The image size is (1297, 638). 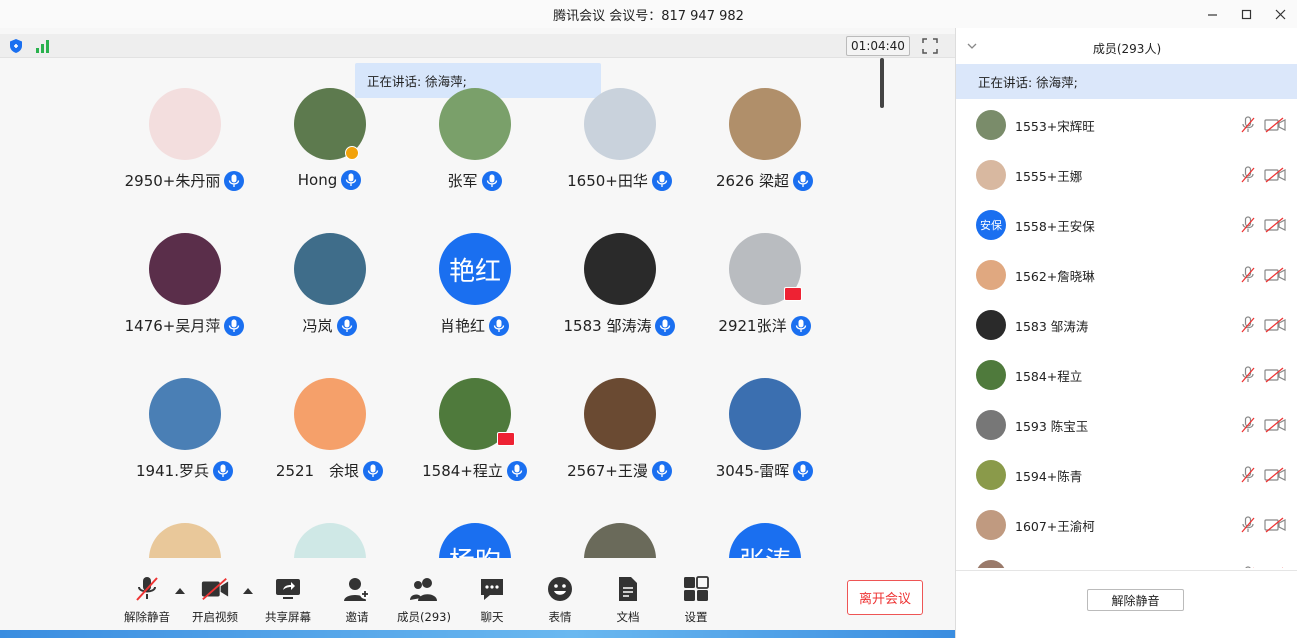 I want to click on participant-tile: 2567+王漫, so click(x=619, y=438).